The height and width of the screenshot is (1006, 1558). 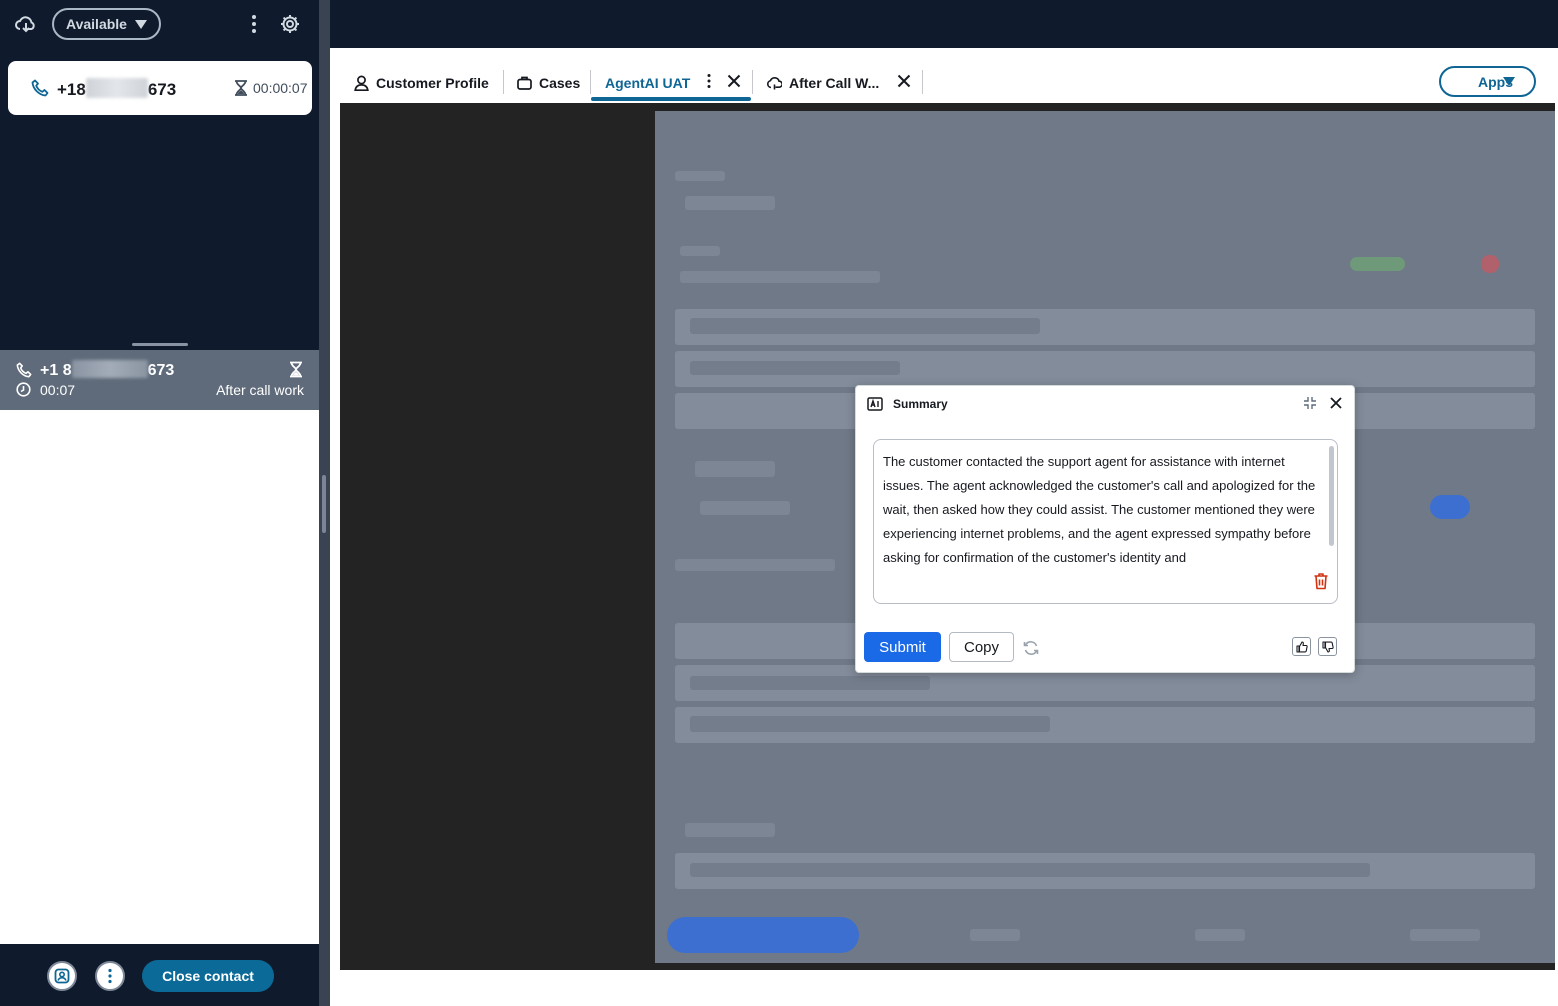 I want to click on tab-label: AgentAI UAT, so click(x=648, y=83).